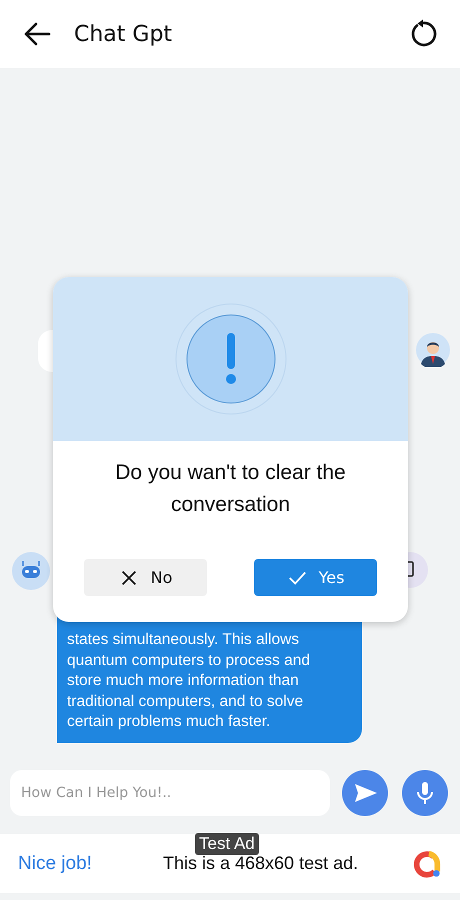 The image size is (460, 900). I want to click on dialog-message: Do you wan't to clear the conversation, so click(230, 489).